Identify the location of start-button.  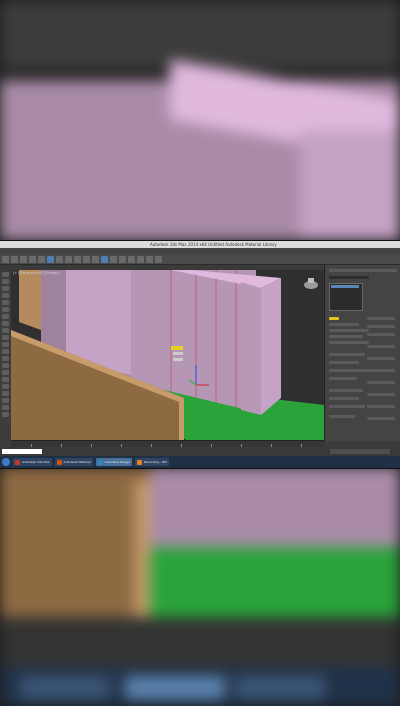
(6, 462).